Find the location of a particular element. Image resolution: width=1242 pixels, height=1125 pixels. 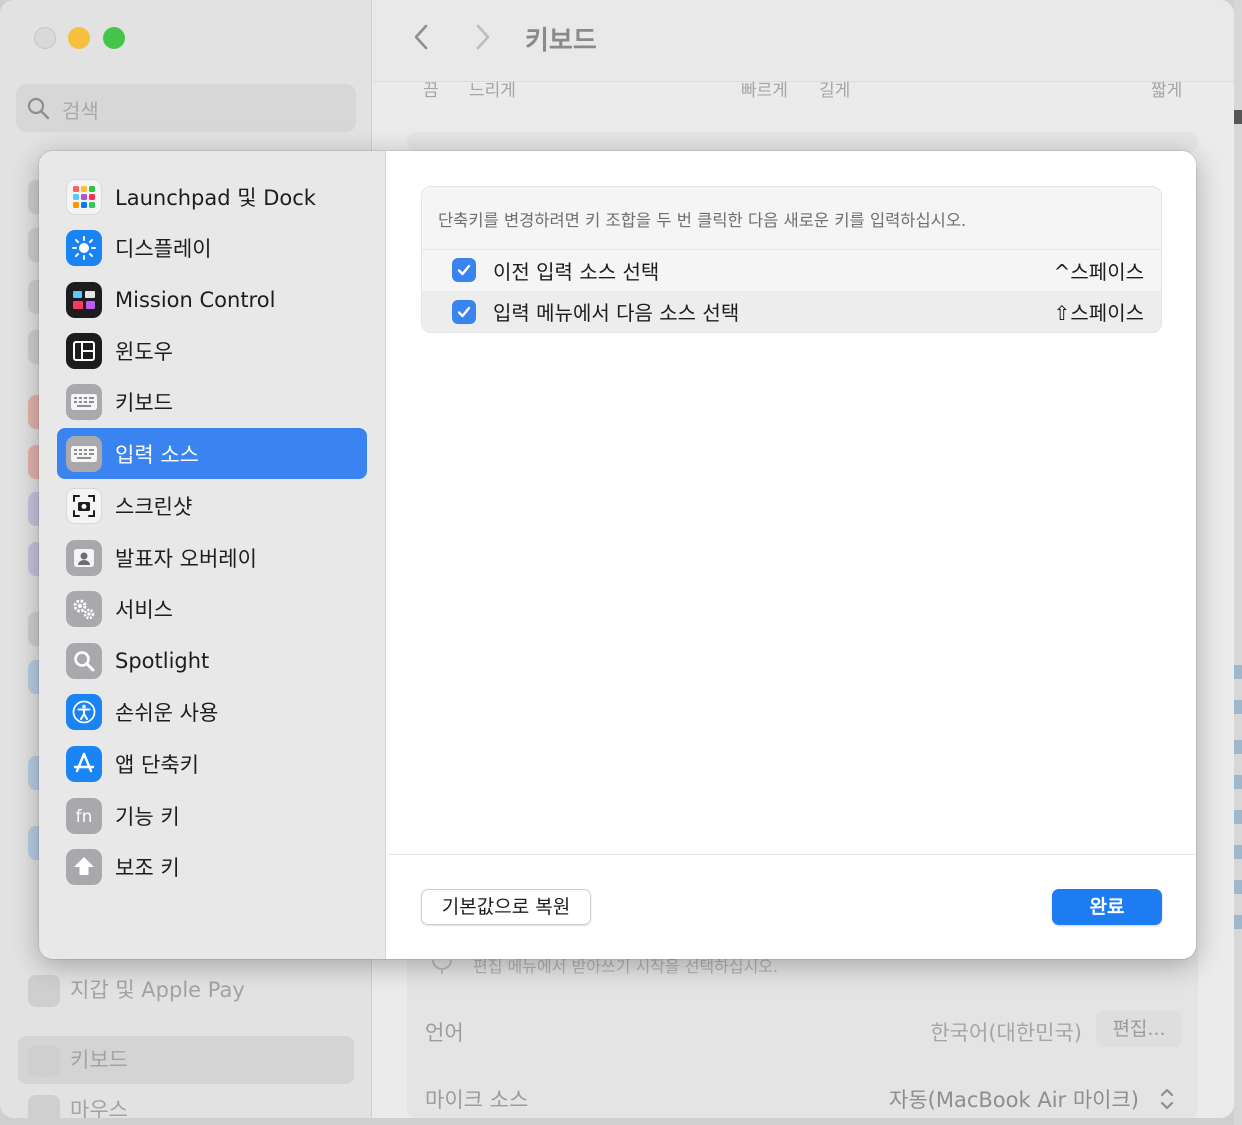

services-icon is located at coordinates (84, 608).